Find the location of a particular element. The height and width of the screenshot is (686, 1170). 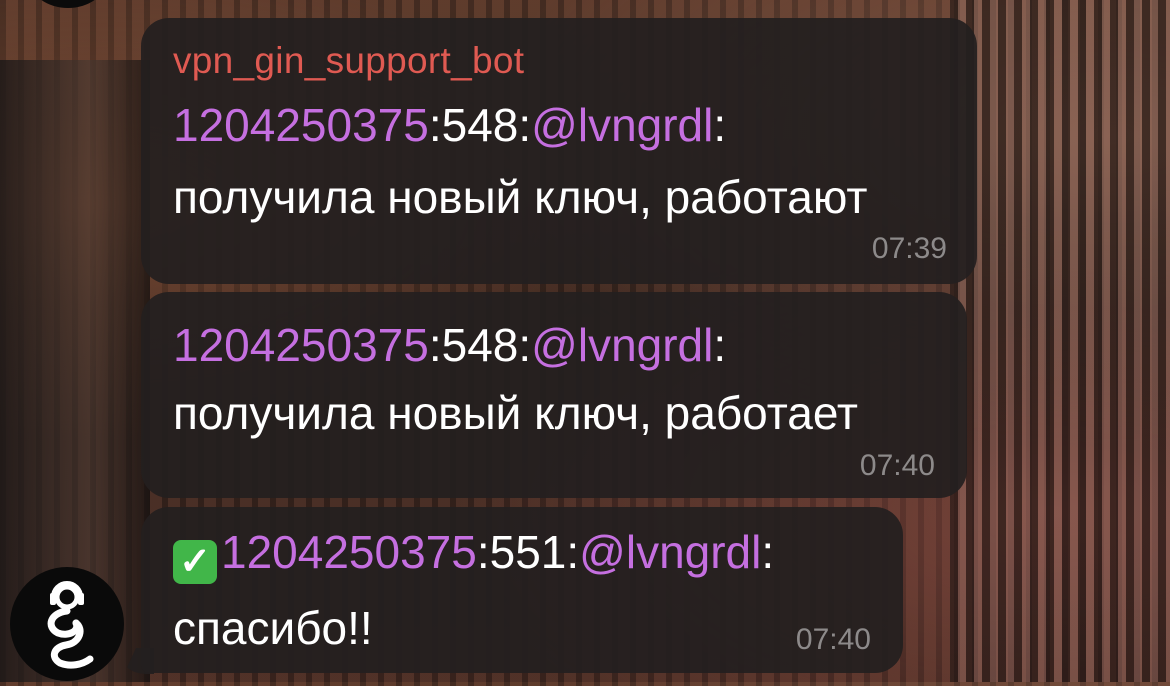

check-mark-button-icon: ✓ is located at coordinates (195, 562).